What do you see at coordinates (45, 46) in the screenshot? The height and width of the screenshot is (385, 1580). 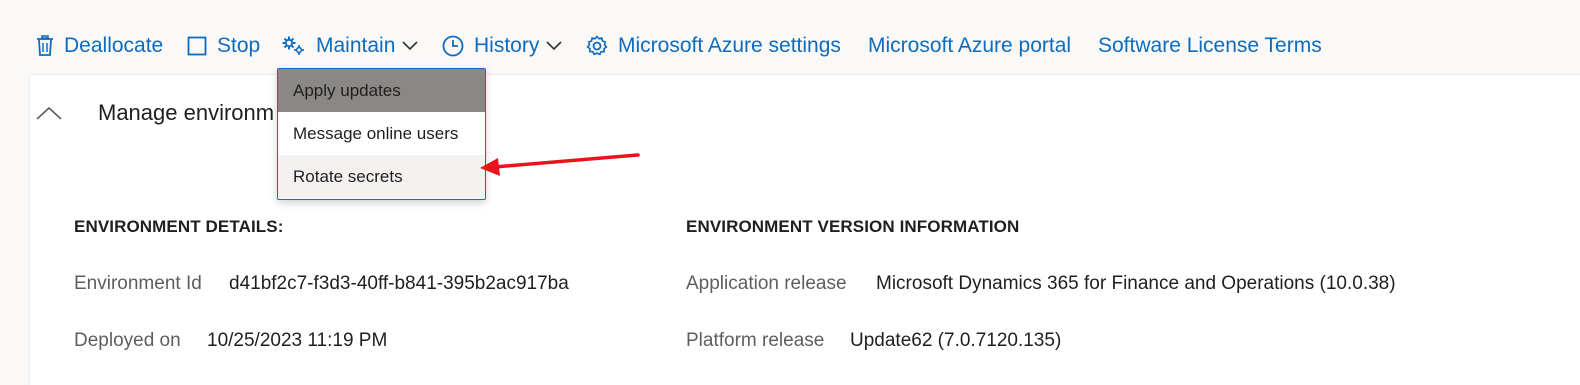 I see `trash-icon` at bounding box center [45, 46].